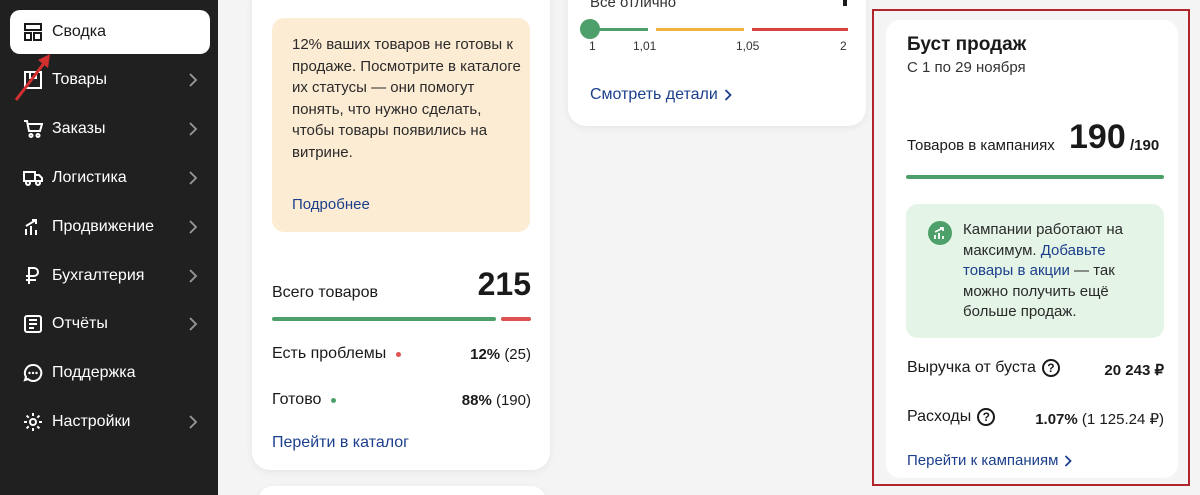 The width and height of the screenshot is (1200, 495). What do you see at coordinates (79, 31) in the screenshot?
I see `sidebar-item-label: Сводка` at bounding box center [79, 31].